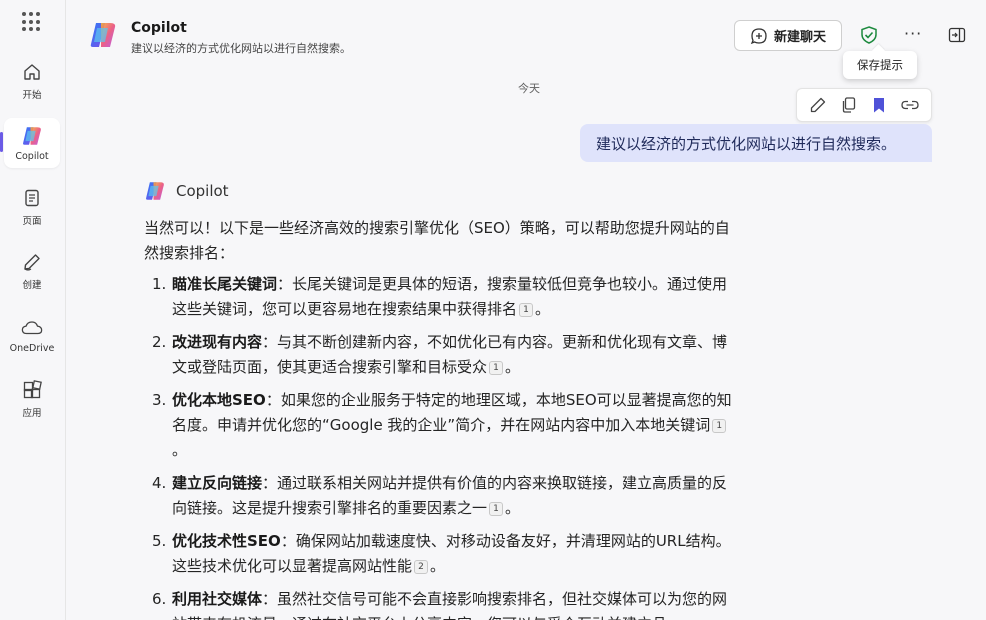  What do you see at coordinates (32, 156) in the screenshot?
I see `rail-label: Copilot` at bounding box center [32, 156].